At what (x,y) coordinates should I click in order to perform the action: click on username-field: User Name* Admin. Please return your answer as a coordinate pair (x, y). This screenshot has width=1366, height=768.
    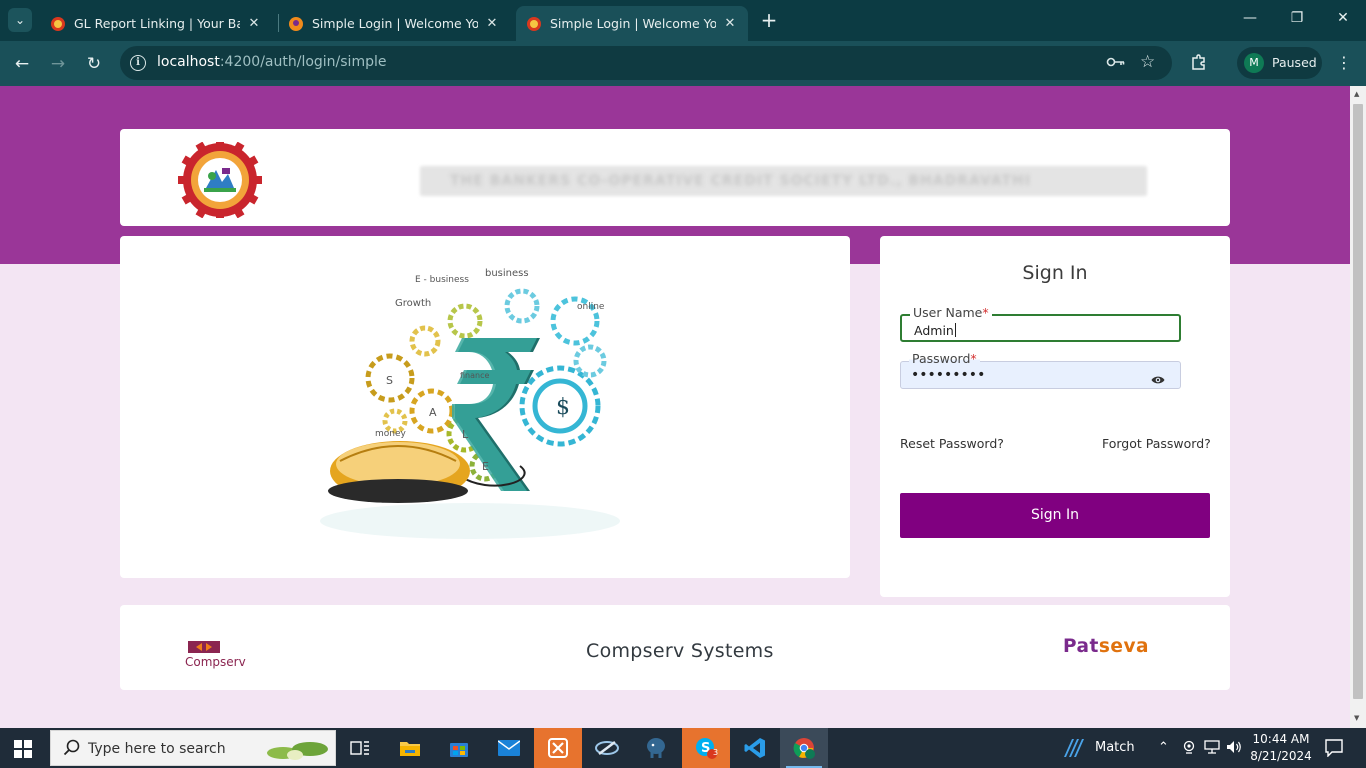
    Looking at the image, I should click on (1040, 324).